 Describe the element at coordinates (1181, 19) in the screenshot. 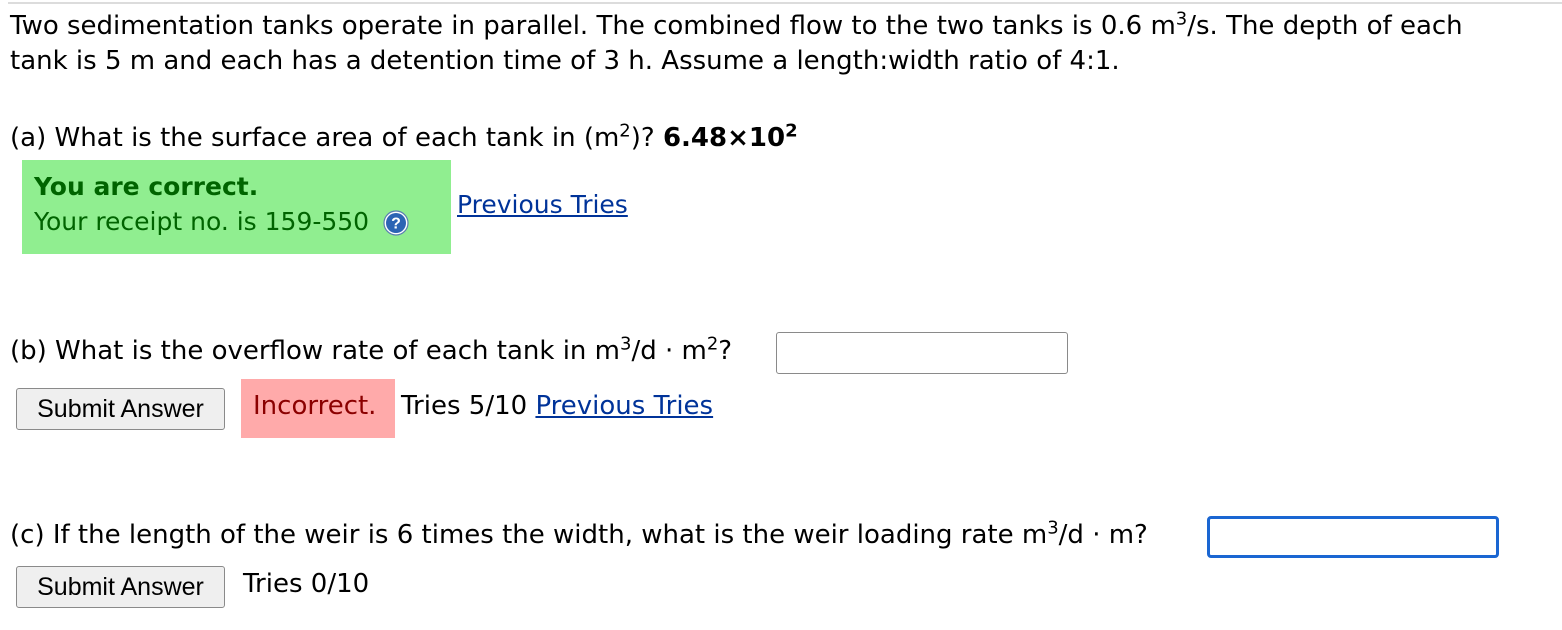

I see `problem-line1-sup: 3` at that location.